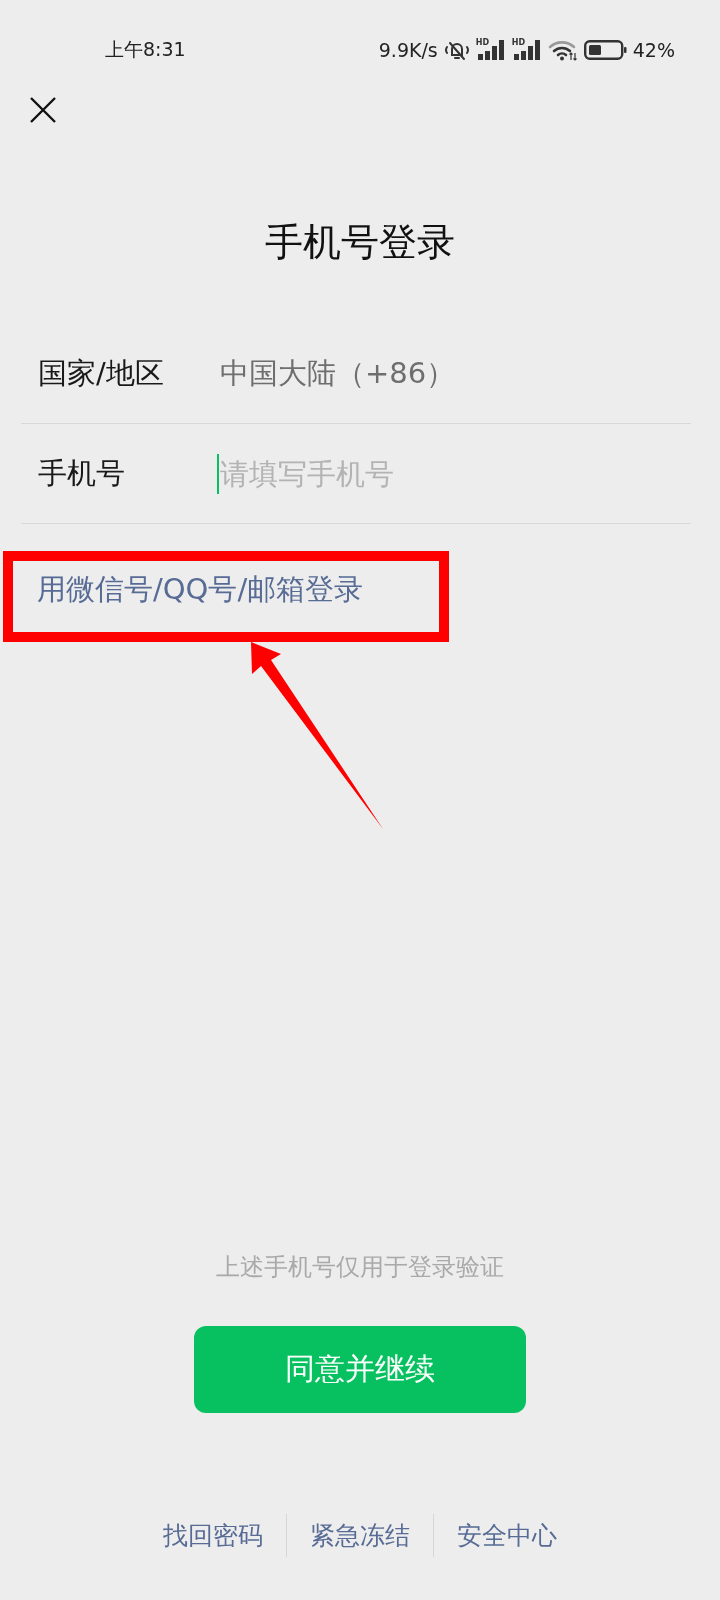  What do you see at coordinates (360, 1369) in the screenshot?
I see `agree-continue-button: 同意并继续` at bounding box center [360, 1369].